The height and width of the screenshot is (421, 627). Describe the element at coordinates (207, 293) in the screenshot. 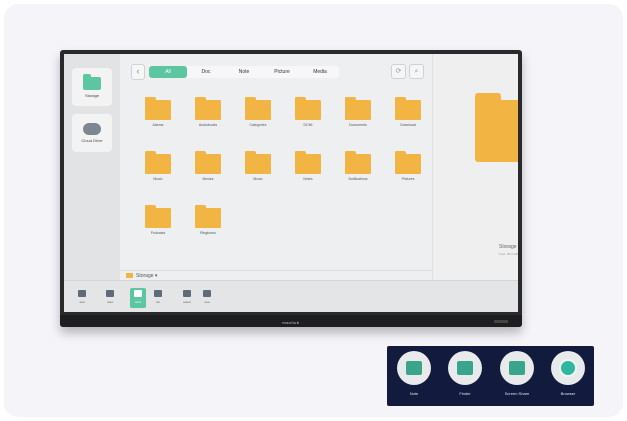

I see `new-folder-icon` at that location.